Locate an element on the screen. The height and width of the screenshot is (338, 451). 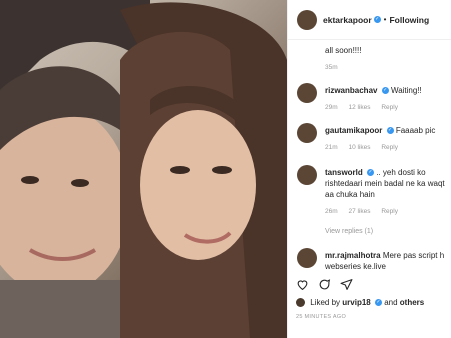
comment-likes: 10 likes is located at coordinates (359, 147).